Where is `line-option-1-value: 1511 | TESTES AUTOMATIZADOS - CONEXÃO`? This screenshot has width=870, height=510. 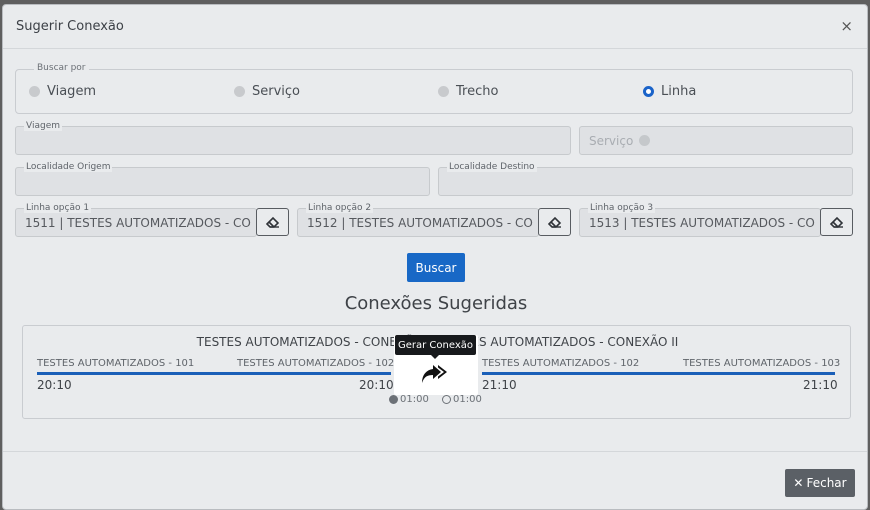 line-option-1-value: 1511 | TESTES AUTOMATIZADOS - CONEXÃO is located at coordinates (138, 223).